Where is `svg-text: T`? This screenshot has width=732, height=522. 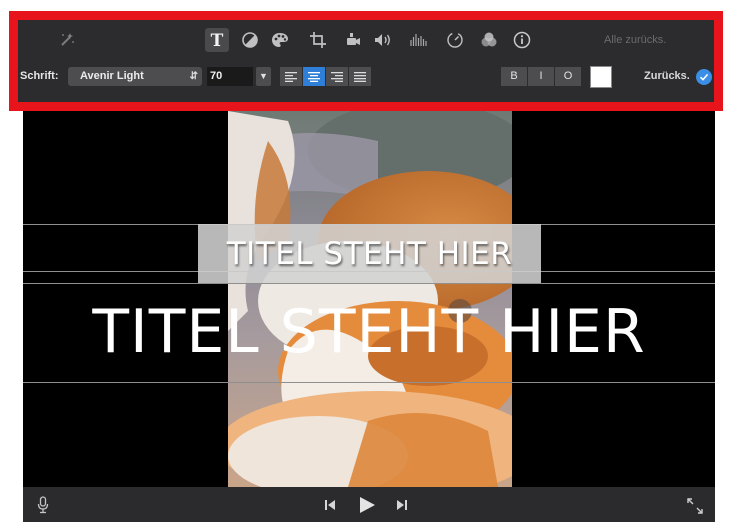
svg-text: T is located at coordinates (217, 40).